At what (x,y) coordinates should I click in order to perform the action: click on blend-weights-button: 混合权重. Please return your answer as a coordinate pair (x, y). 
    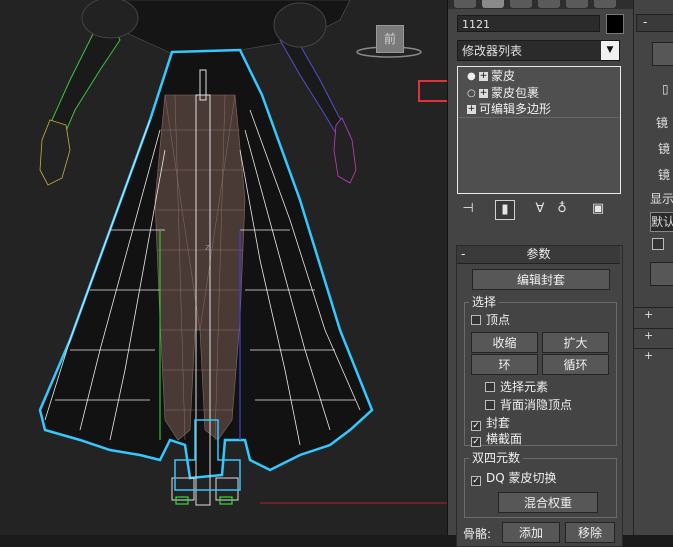
    Looking at the image, I should click on (548, 502).